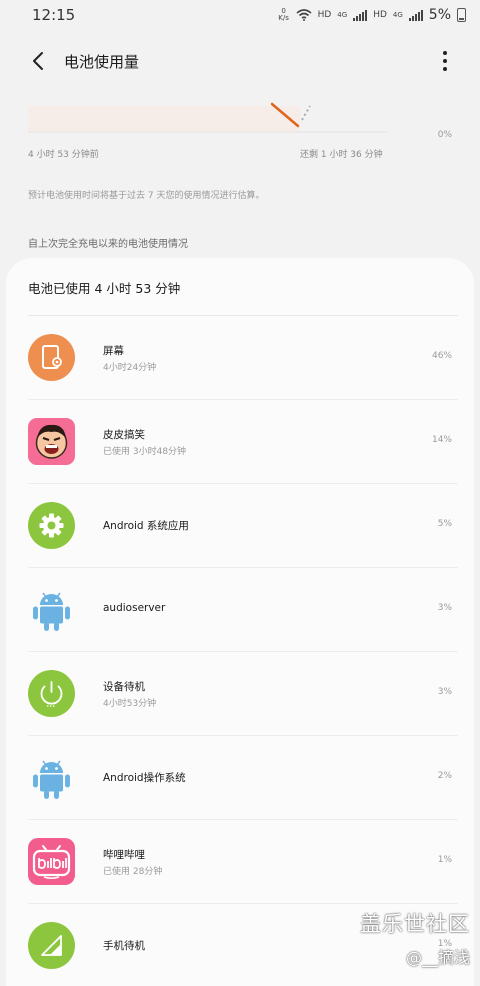 This screenshot has width=480, height=986. What do you see at coordinates (51, 441) in the screenshot?
I see `pipi-gaoxiao-app-icon` at bounding box center [51, 441].